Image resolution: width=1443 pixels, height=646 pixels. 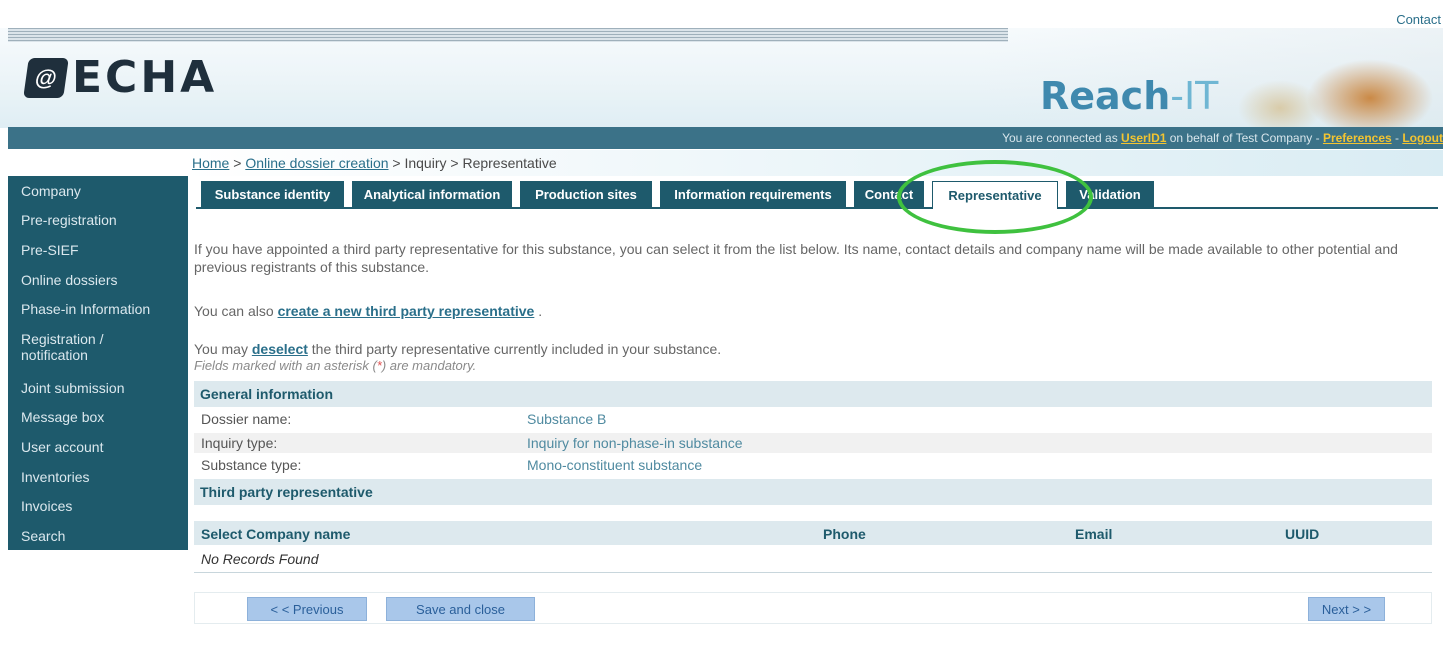 I want to click on dossier-name-label: Dossier name:, so click(x=246, y=419).